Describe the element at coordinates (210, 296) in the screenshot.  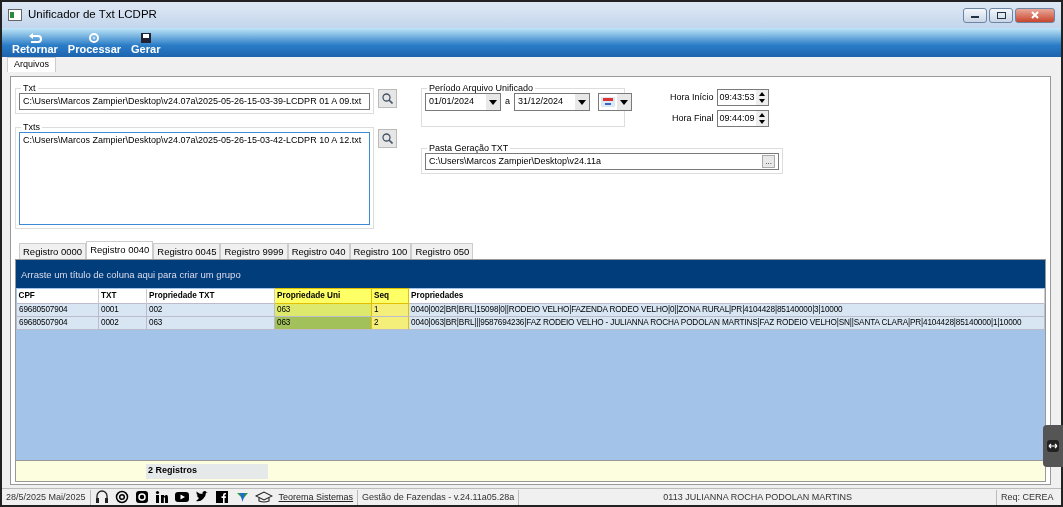
I see `column-header: Propriedade TXT` at that location.